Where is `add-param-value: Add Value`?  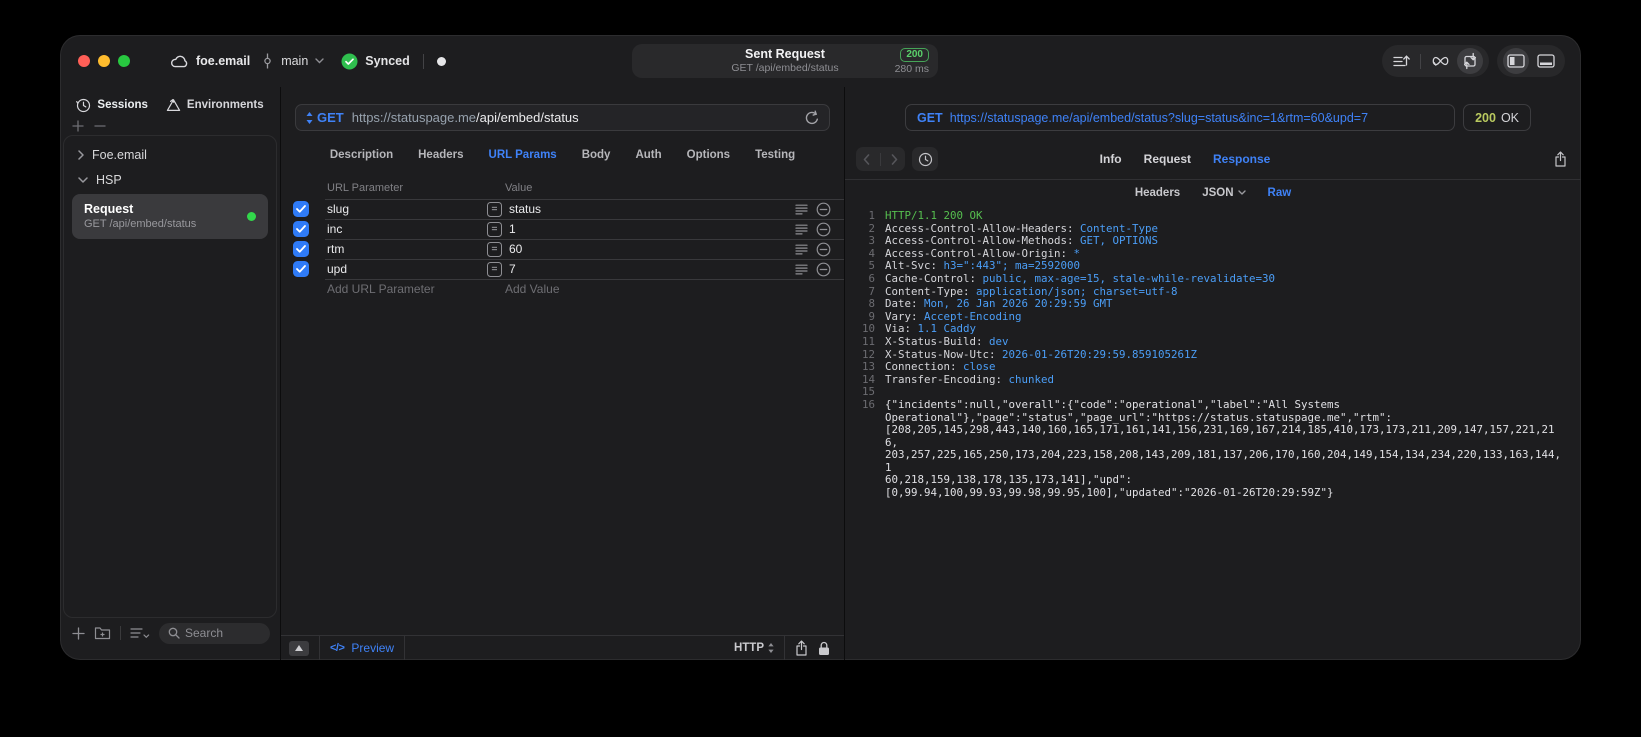 add-param-value: Add Value is located at coordinates (532, 289).